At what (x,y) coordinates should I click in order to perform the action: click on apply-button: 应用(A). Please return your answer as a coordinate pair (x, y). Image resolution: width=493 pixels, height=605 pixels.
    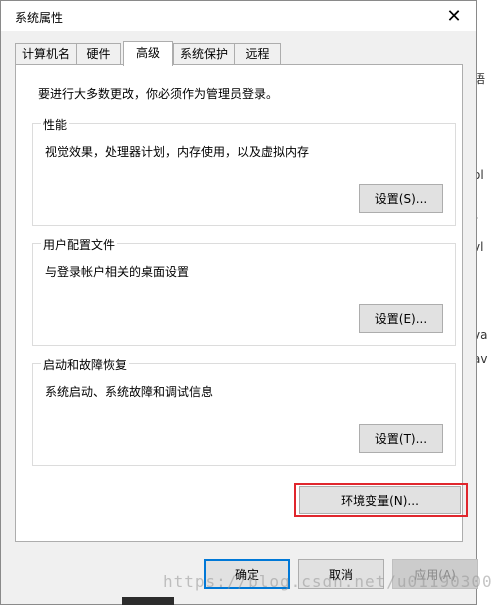
    Looking at the image, I should click on (435, 574).